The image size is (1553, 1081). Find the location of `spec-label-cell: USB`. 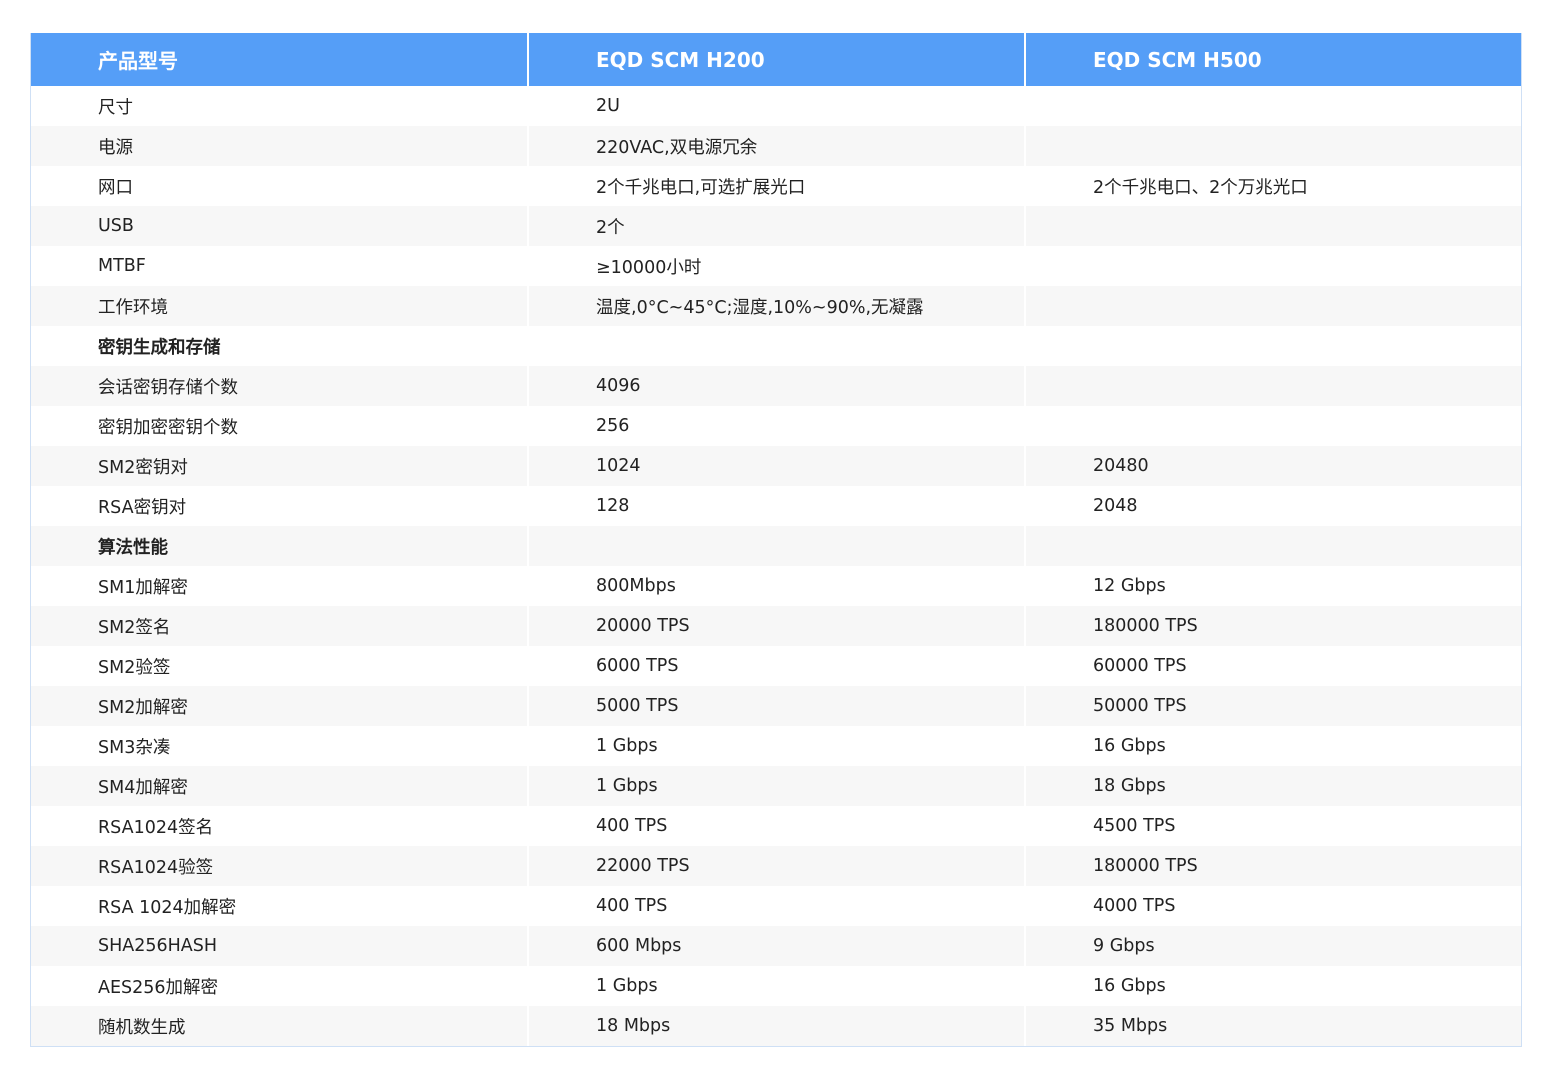

spec-label-cell: USB is located at coordinates (279, 226).